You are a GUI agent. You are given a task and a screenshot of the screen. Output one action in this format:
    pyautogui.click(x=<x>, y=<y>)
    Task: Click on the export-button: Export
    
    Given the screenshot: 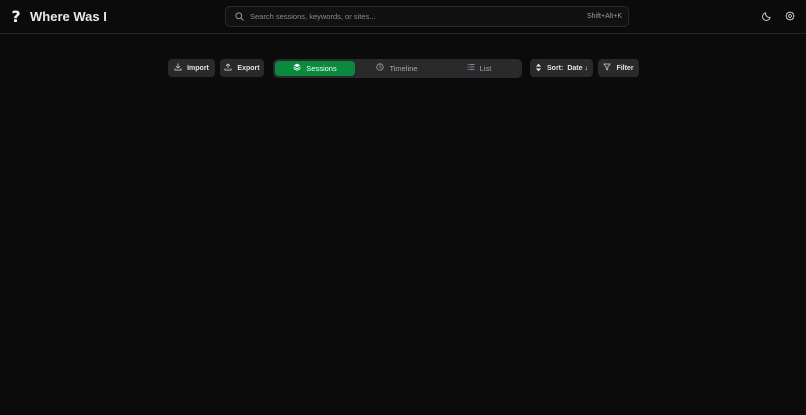 What is the action you would take?
    pyautogui.click(x=242, y=68)
    